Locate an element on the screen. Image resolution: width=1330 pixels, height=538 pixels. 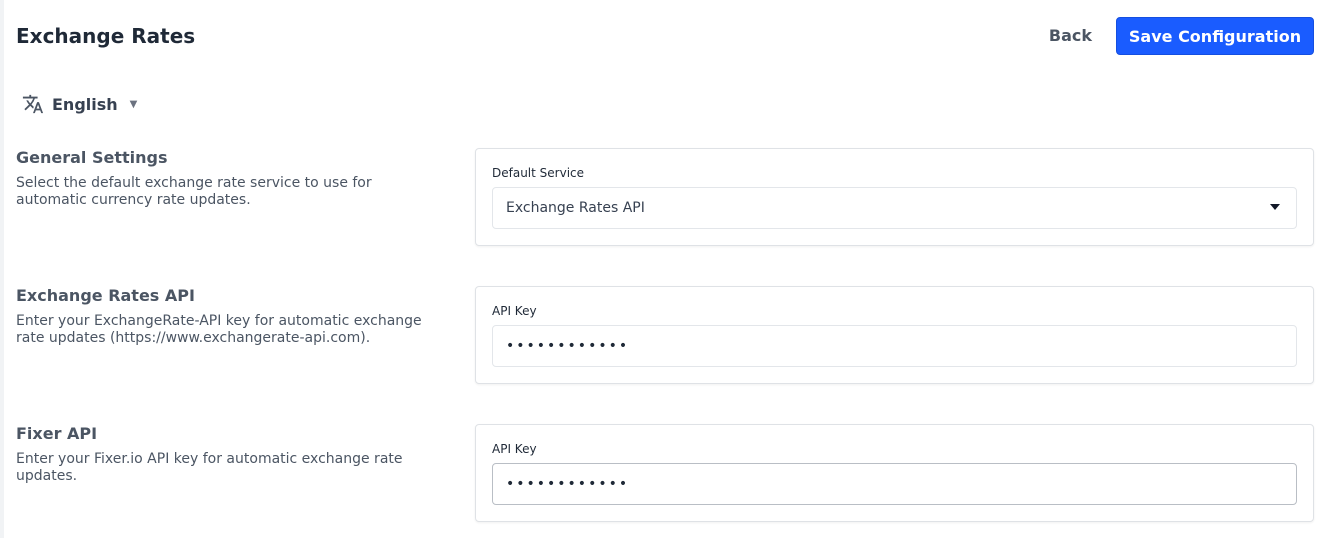
fixer-api-key-input: •••••••••••• is located at coordinates (894, 484).